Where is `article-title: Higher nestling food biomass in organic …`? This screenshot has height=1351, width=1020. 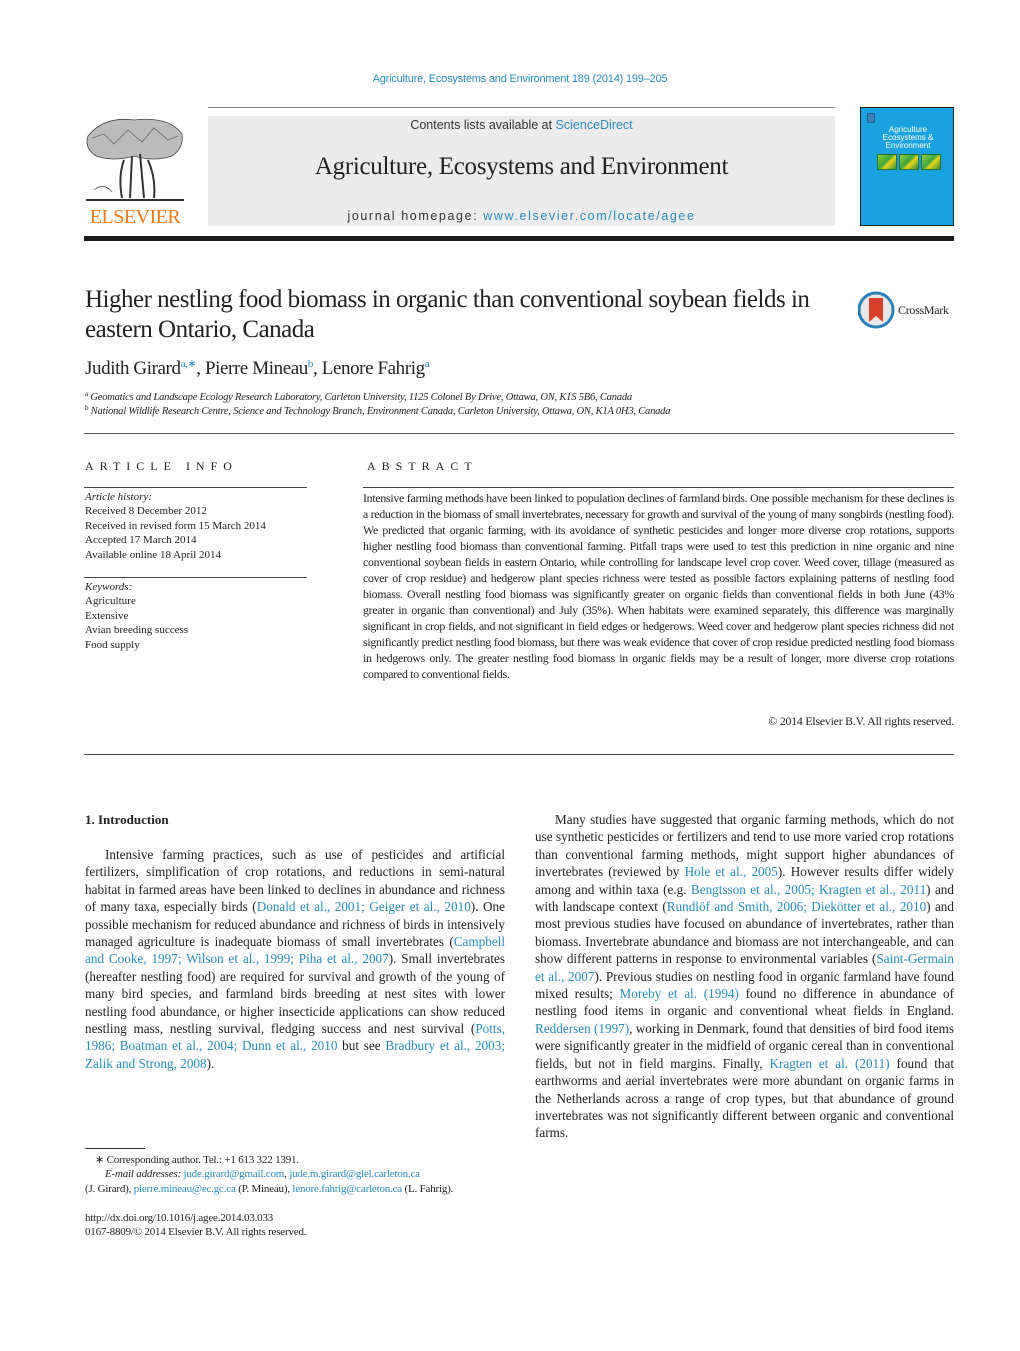 article-title: Higher nestling food biomass in organic … is located at coordinates (447, 314).